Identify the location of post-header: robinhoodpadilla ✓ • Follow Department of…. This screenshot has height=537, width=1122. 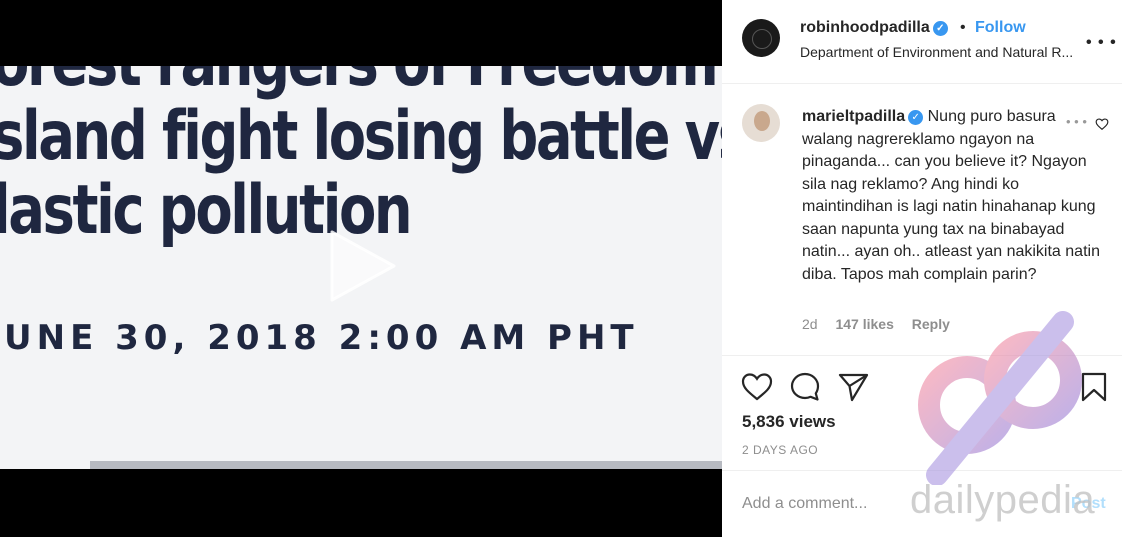
(922, 42).